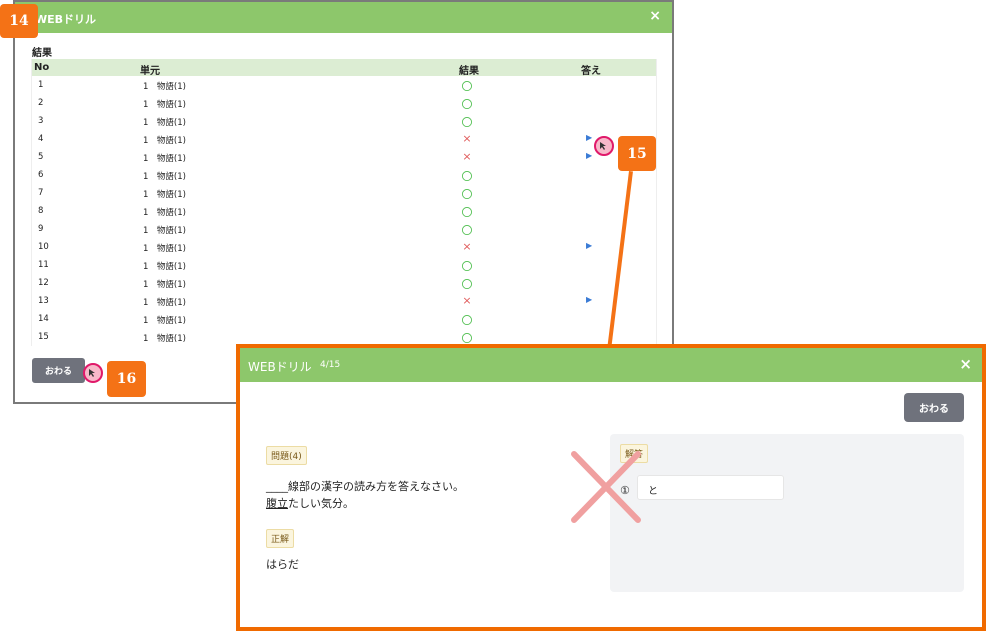 The height and width of the screenshot is (631, 986). Describe the element at coordinates (43, 319) in the screenshot. I see `row-number: 14` at that location.